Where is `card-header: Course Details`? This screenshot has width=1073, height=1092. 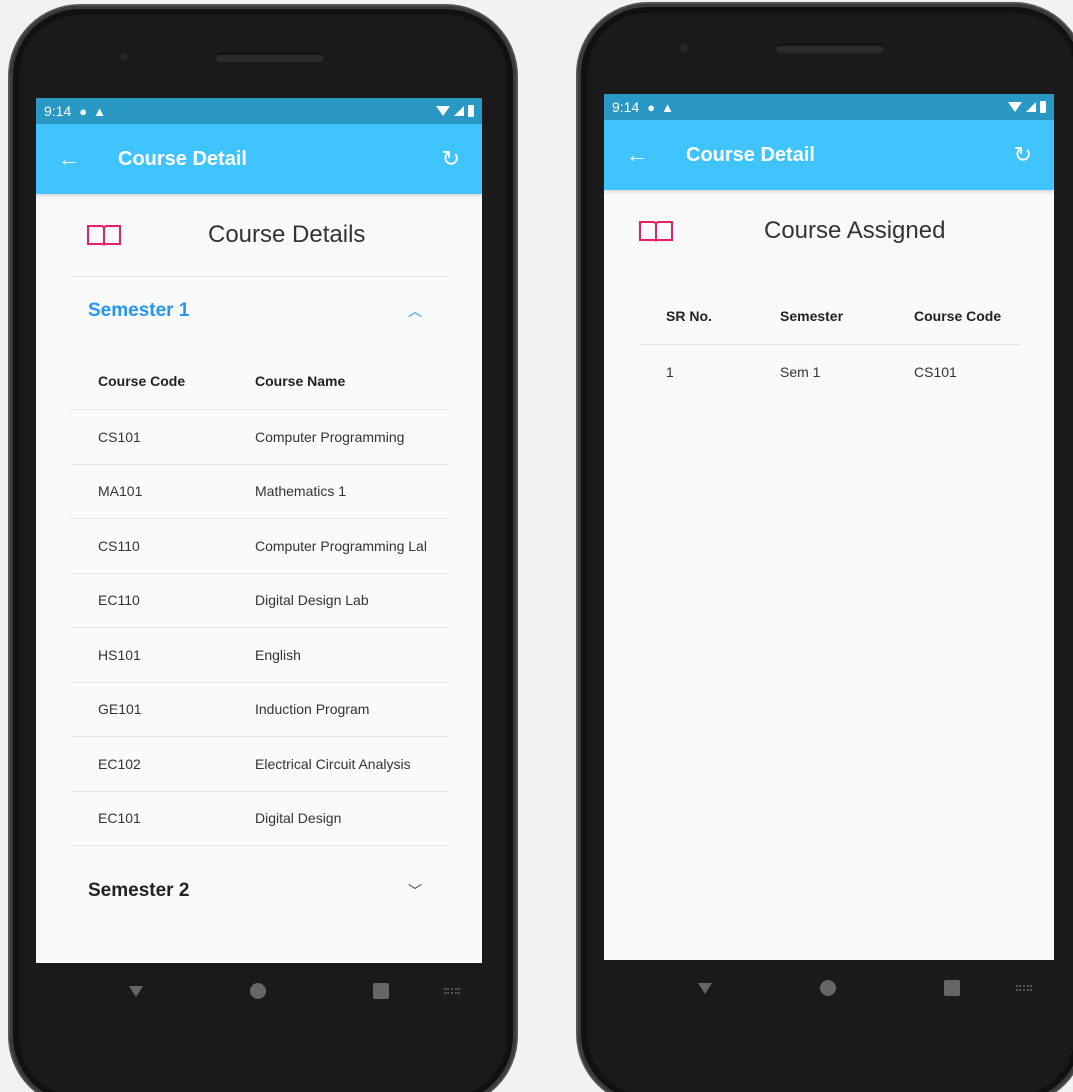
card-header: Course Details is located at coordinates (259, 235).